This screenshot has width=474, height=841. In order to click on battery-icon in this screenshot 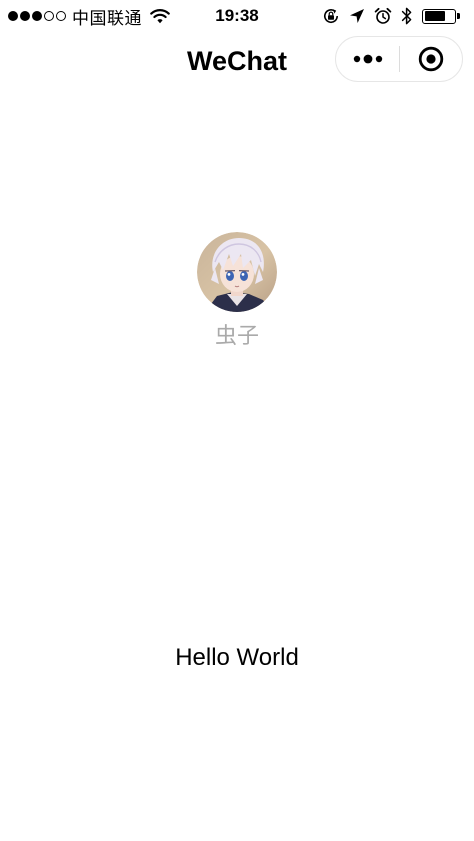, I will do `click(442, 16)`.